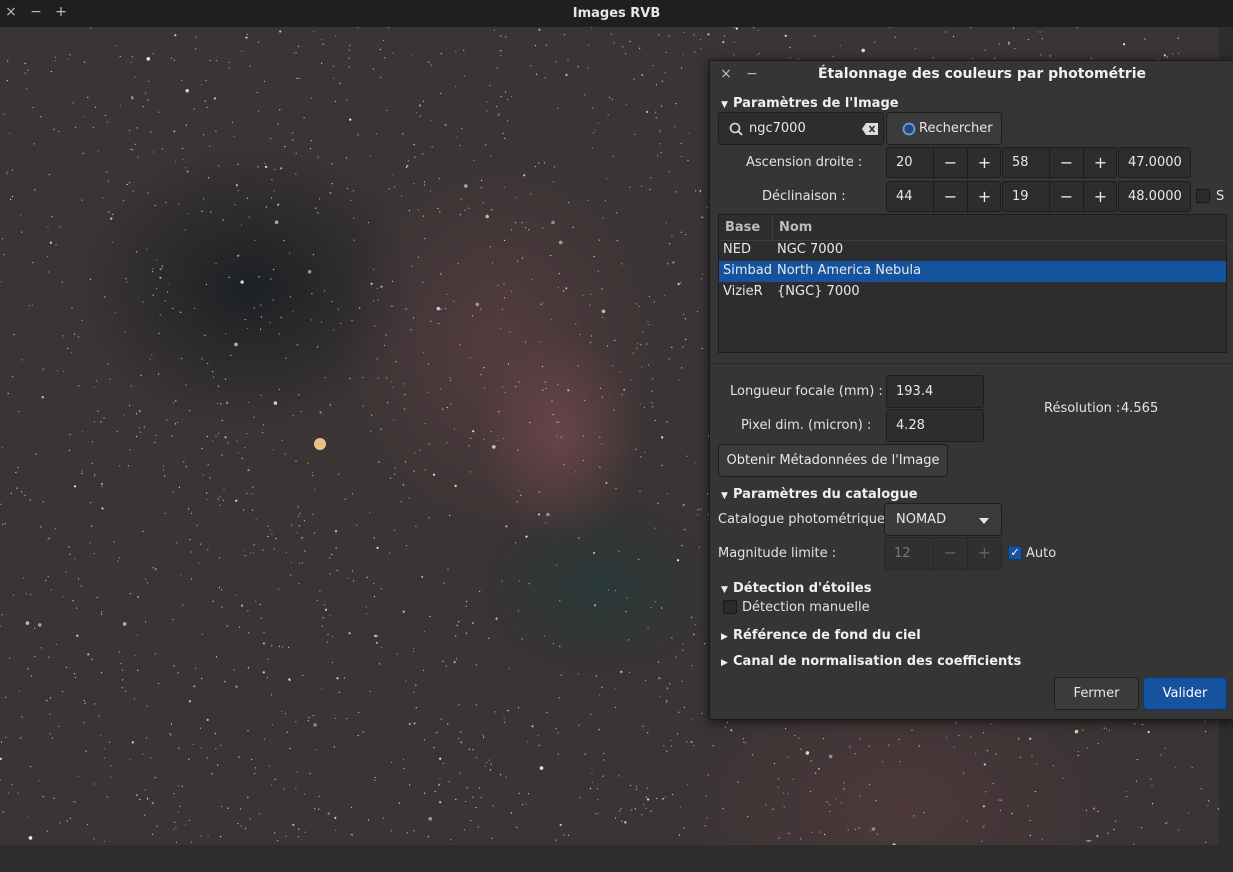 The height and width of the screenshot is (872, 1233). What do you see at coordinates (984, 521) in the screenshot?
I see `chevron-down-icon` at bounding box center [984, 521].